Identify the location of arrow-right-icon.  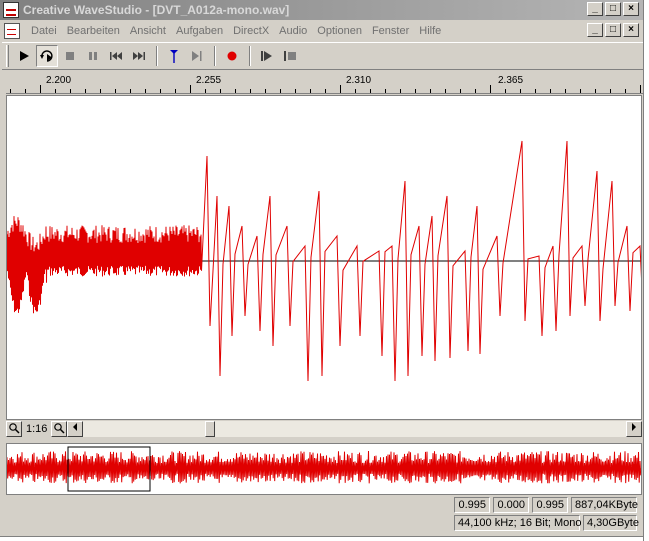
(634, 426).